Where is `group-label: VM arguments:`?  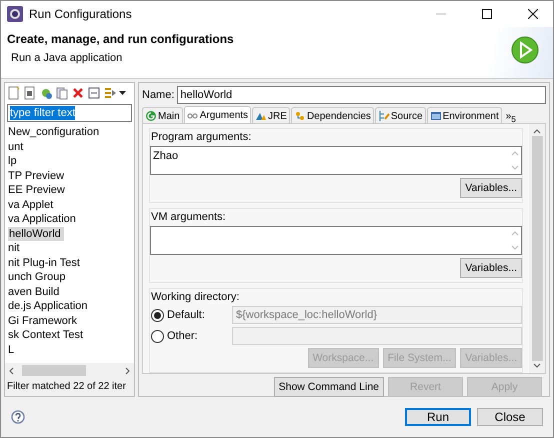 group-label: VM arguments: is located at coordinates (188, 217).